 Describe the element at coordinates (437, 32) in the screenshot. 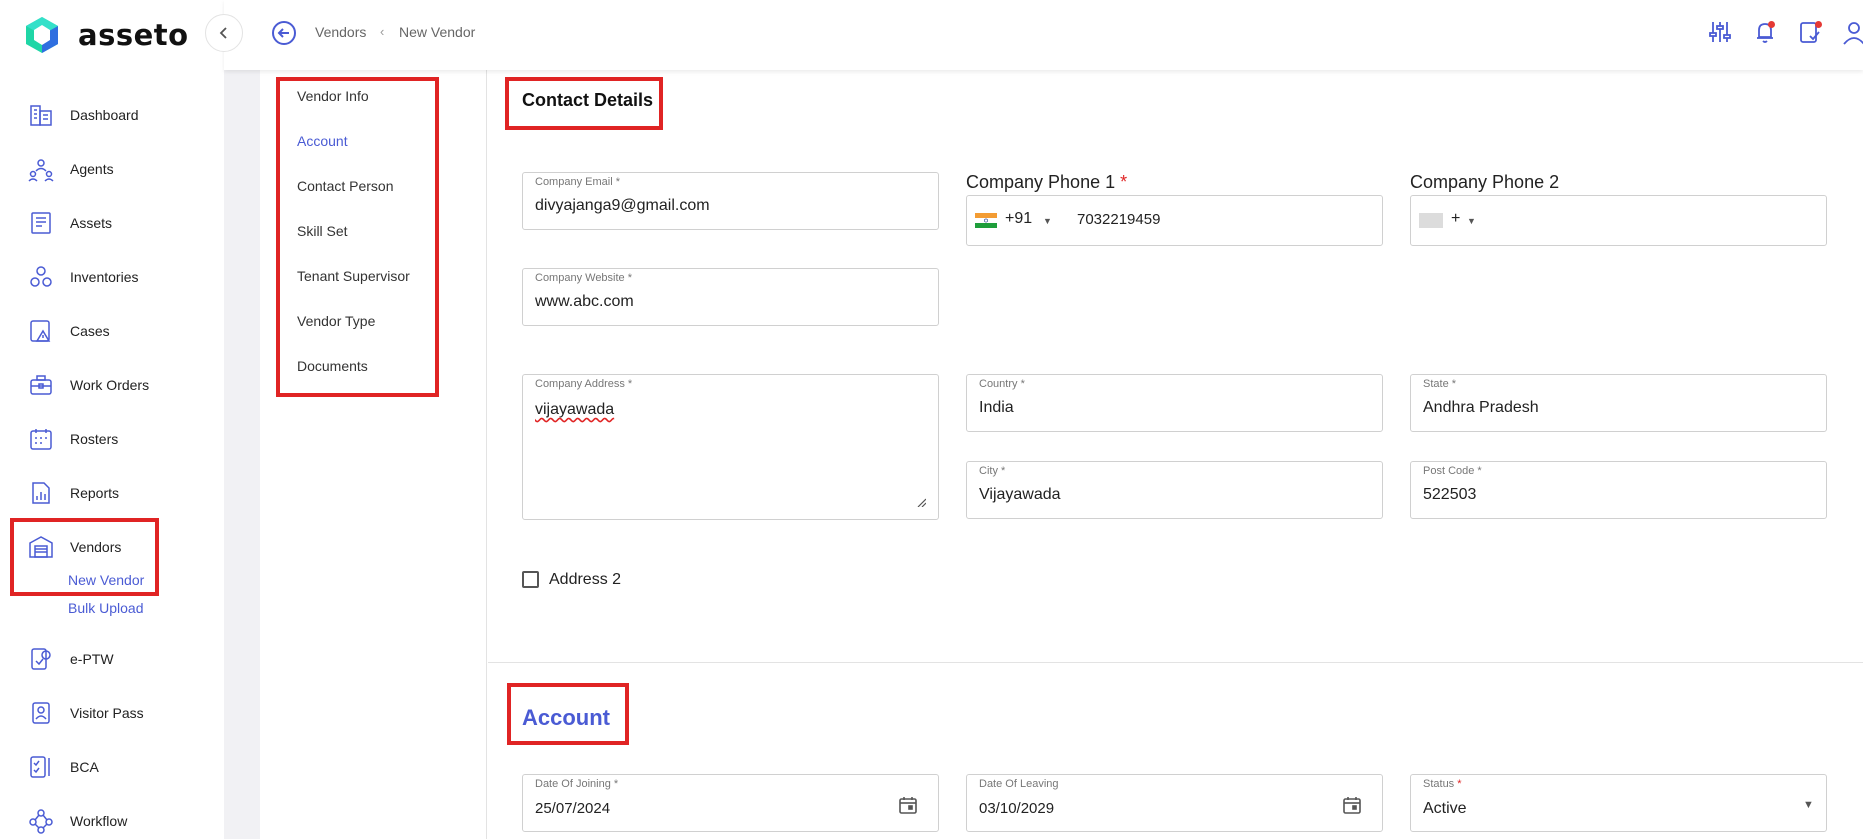

I see `breadcrumb-current: New Vendor` at that location.